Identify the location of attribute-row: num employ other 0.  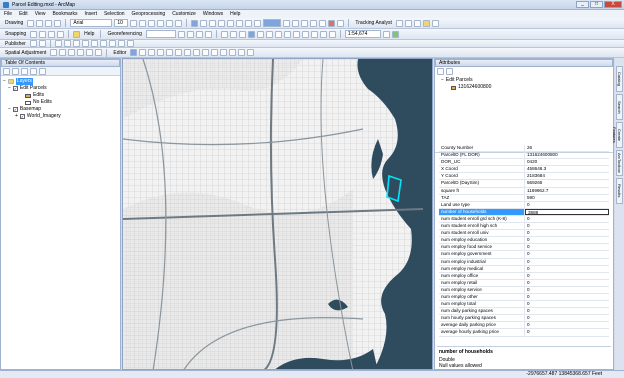
(524, 297).